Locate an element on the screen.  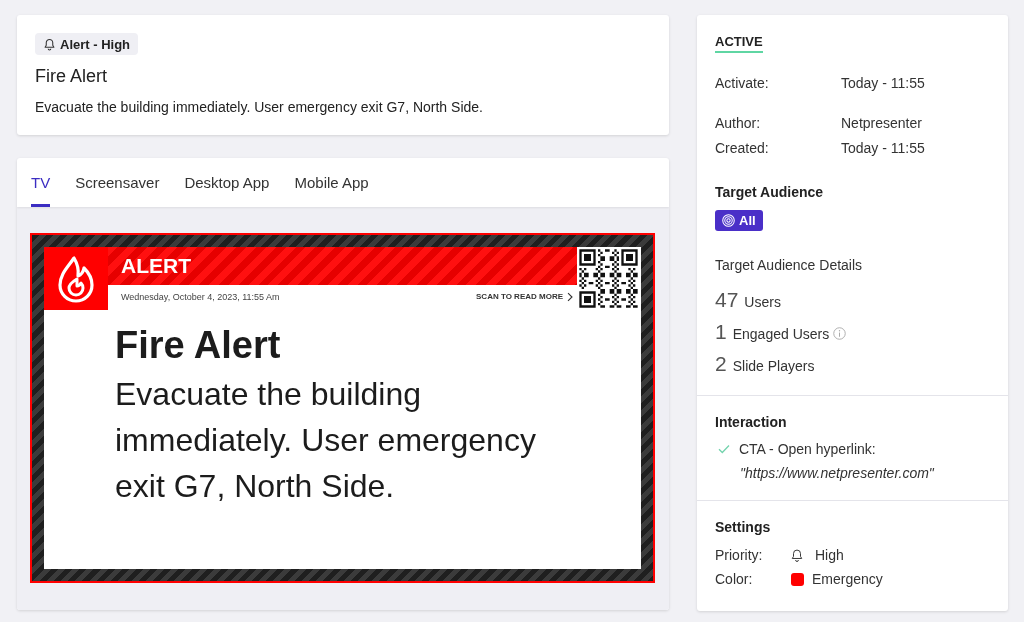
section-subheading: Target Audience Details is located at coordinates (789, 265).